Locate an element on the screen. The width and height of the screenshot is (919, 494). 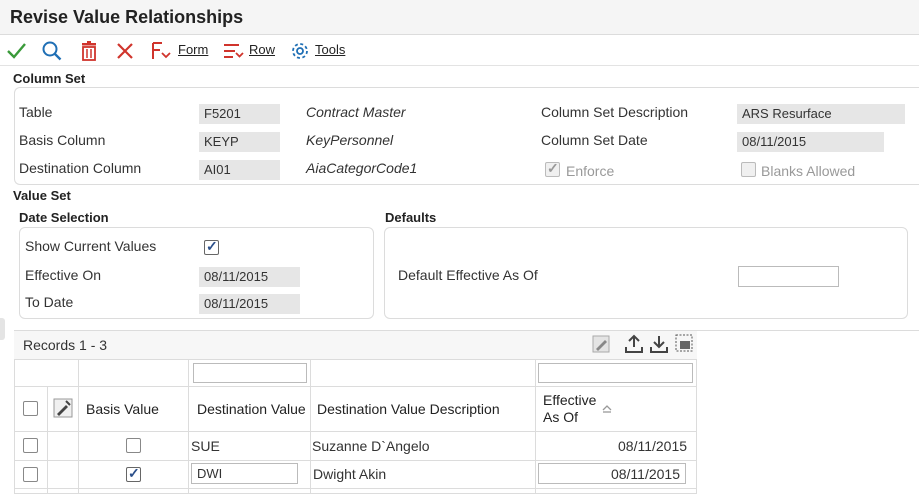
upload-icon is located at coordinates (634, 344).